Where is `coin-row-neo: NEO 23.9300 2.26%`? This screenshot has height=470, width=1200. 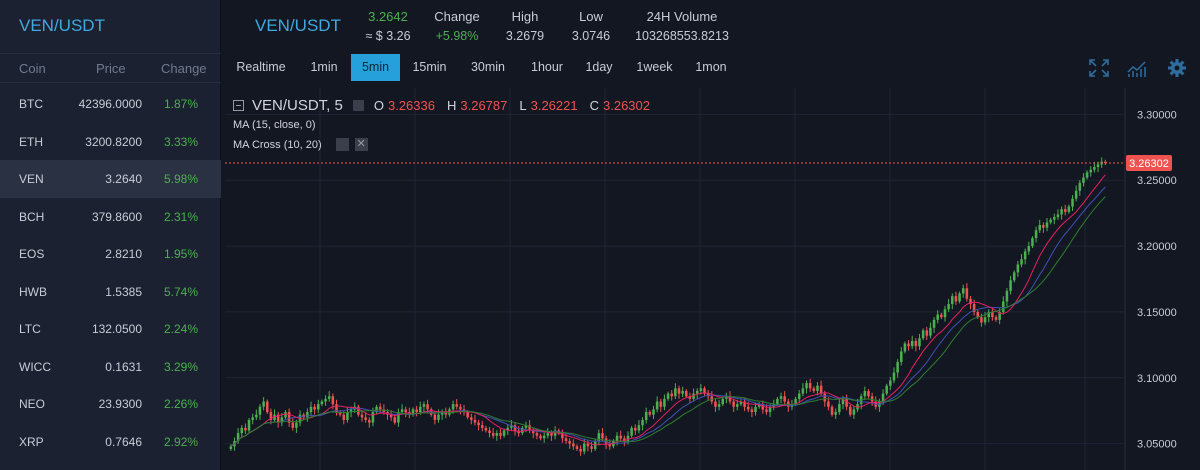
coin-row-neo: NEO 23.9300 2.26% is located at coordinates (110, 404).